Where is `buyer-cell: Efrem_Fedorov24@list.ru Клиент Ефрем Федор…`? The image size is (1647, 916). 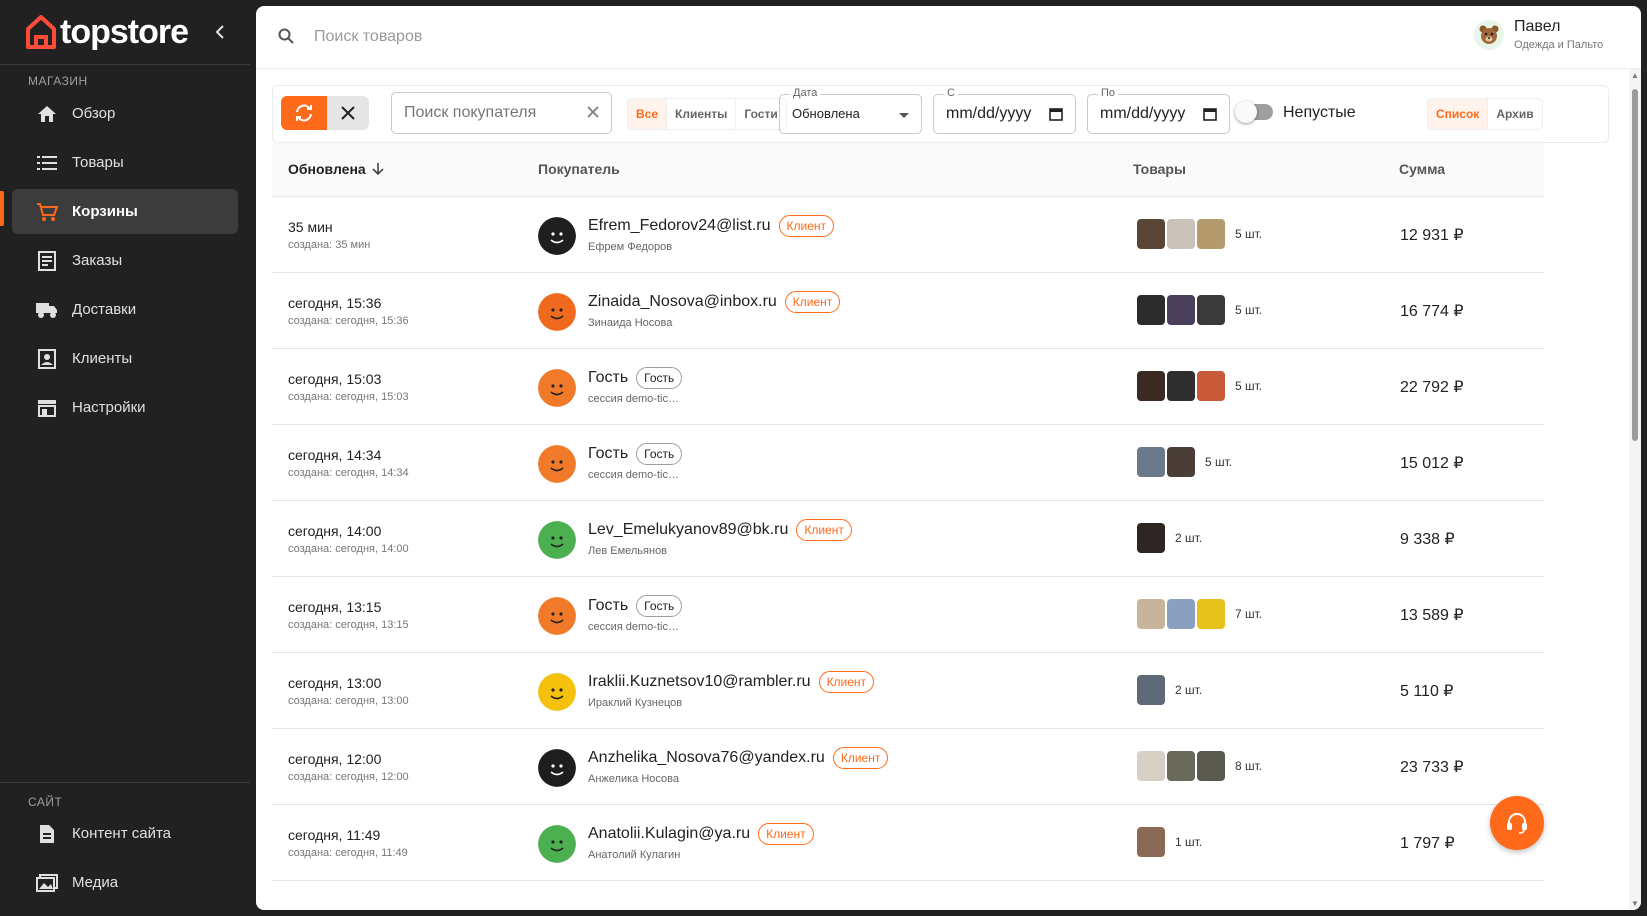
buyer-cell: Efrem_Fedorov24@list.ru Клиент Ефрем Федор… is located at coordinates (818, 235).